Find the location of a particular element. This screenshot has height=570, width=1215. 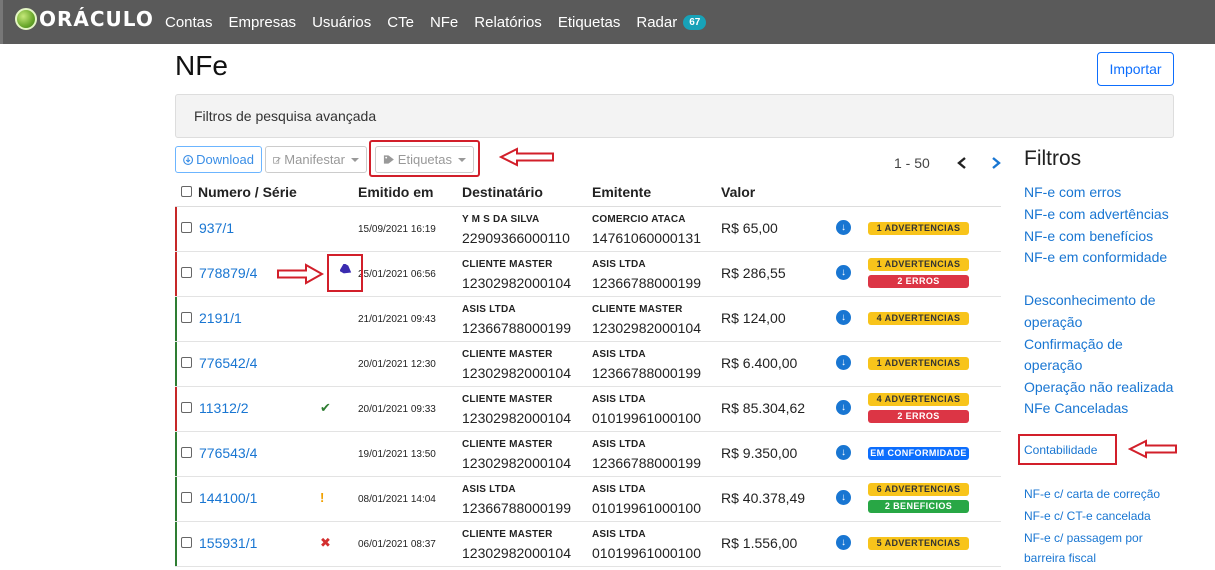

invoice-value: R$ 6.400,00 is located at coordinates (759, 363).